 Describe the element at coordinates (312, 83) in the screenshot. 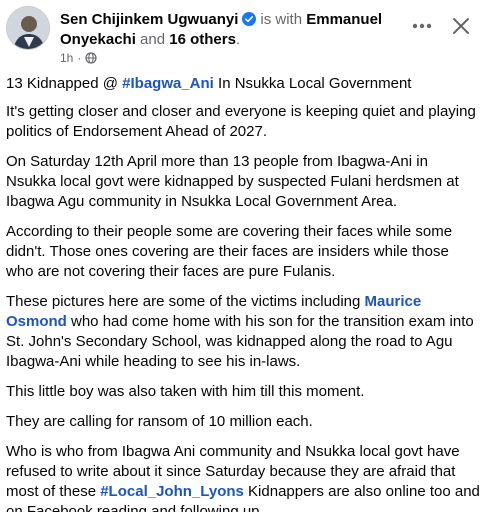

I see `p1-text-end: In Nsukka Local Government` at that location.